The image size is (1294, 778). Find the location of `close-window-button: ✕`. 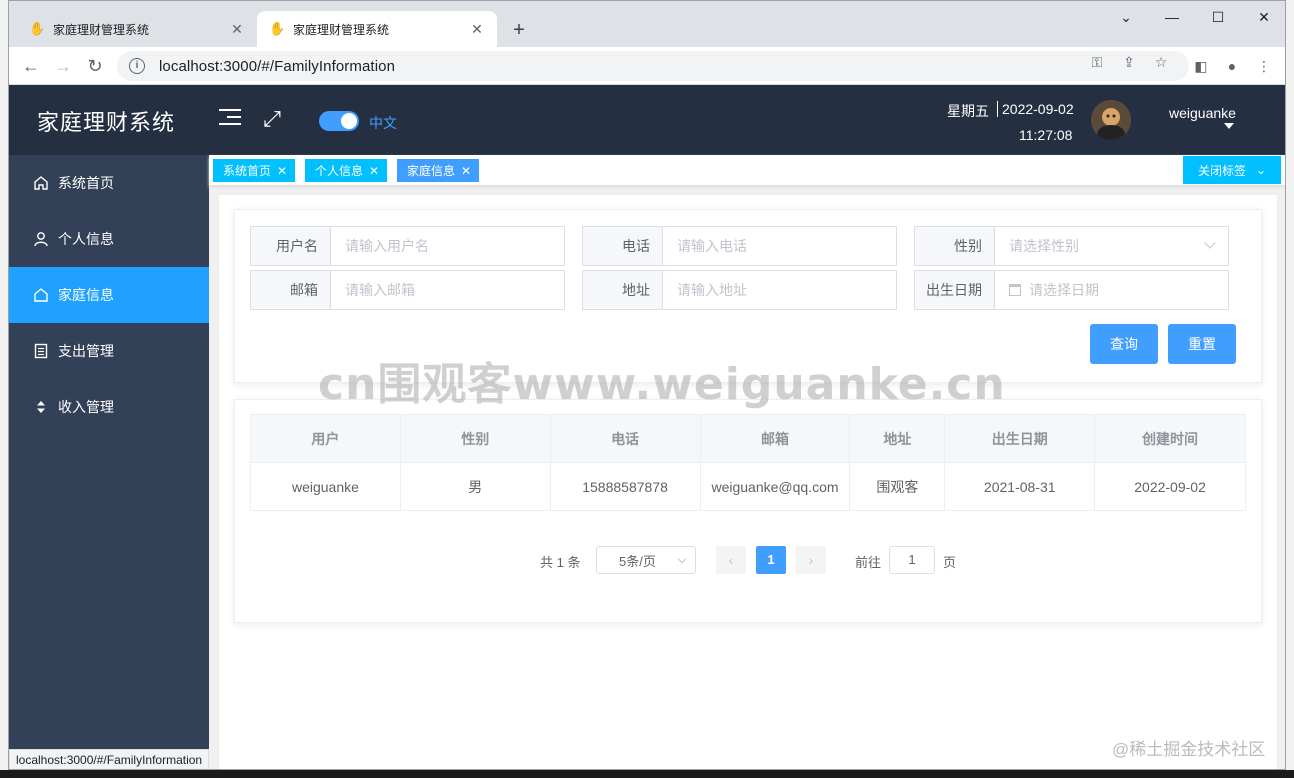

close-window-button: ✕ is located at coordinates (1263, 17).